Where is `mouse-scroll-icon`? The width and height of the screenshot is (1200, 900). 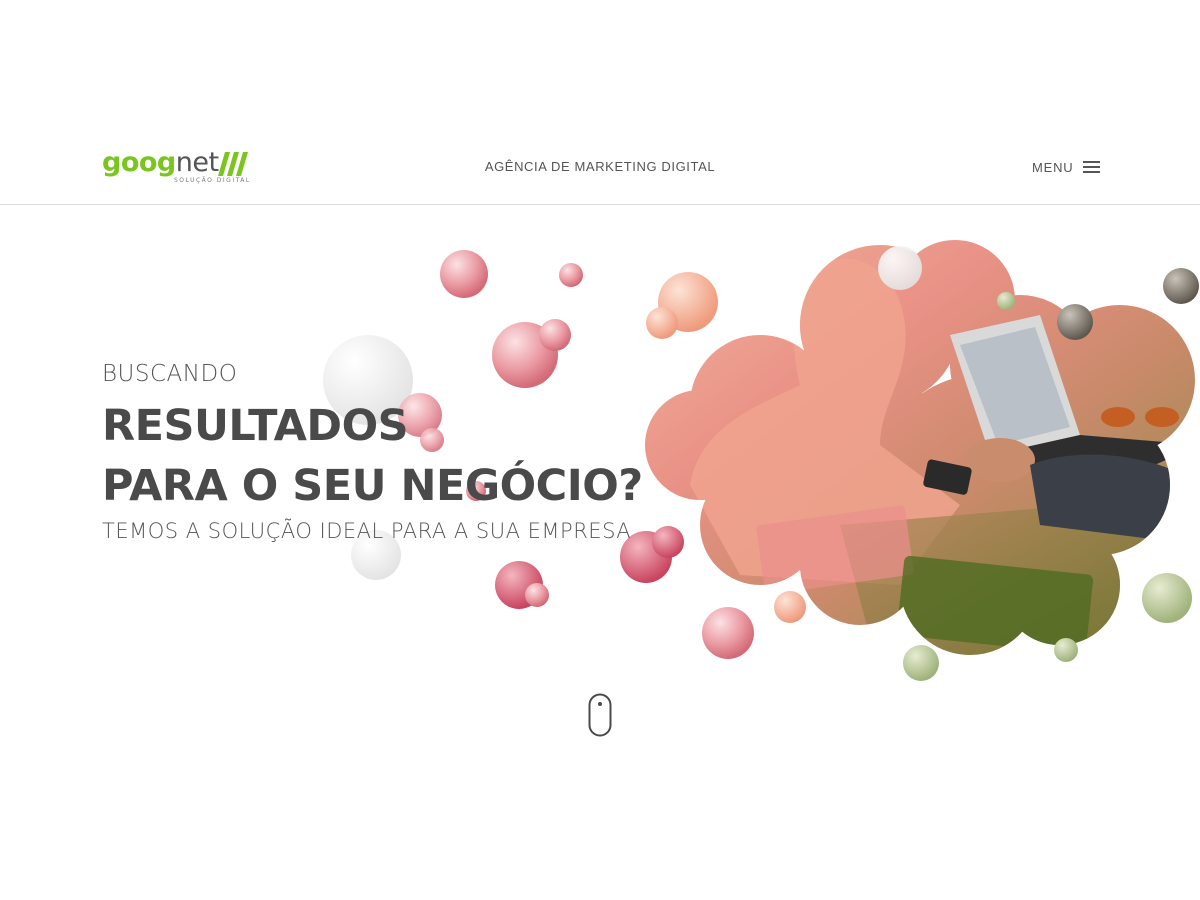
mouse-scroll-icon is located at coordinates (600, 715).